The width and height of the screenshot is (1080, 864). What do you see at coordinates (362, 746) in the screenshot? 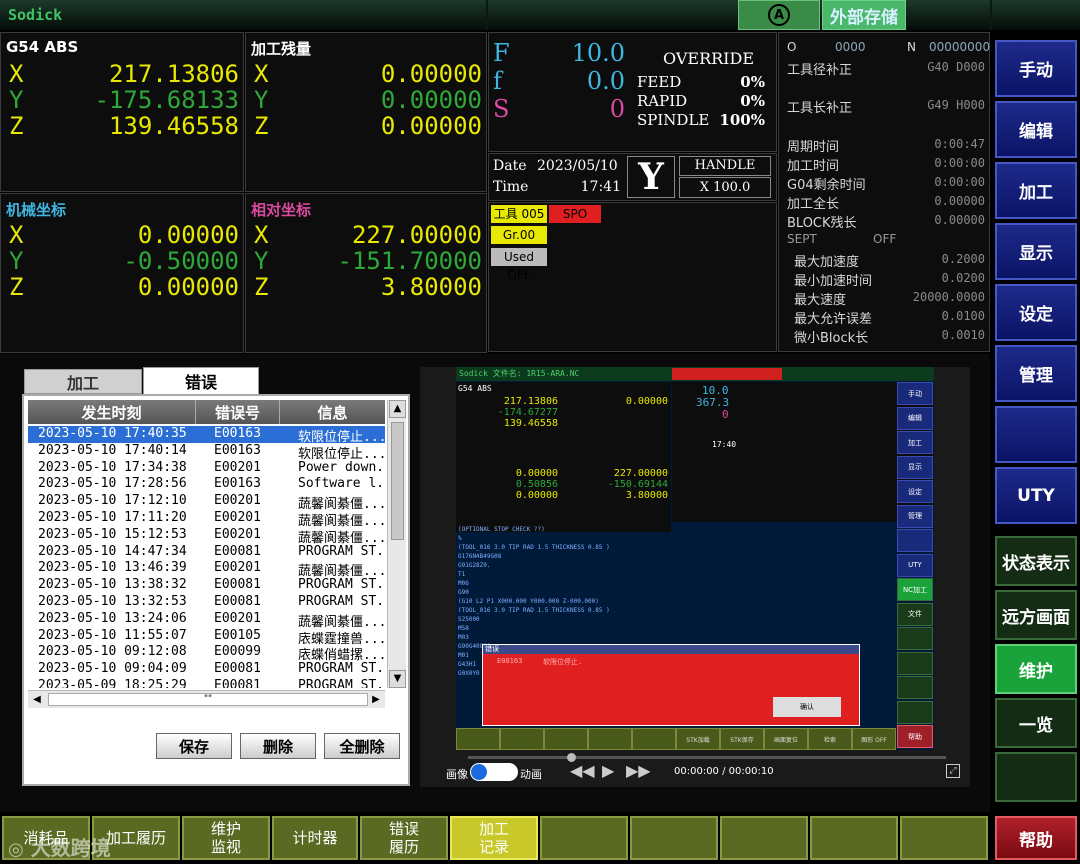
I see `delete-all-button: 全删除` at bounding box center [362, 746].